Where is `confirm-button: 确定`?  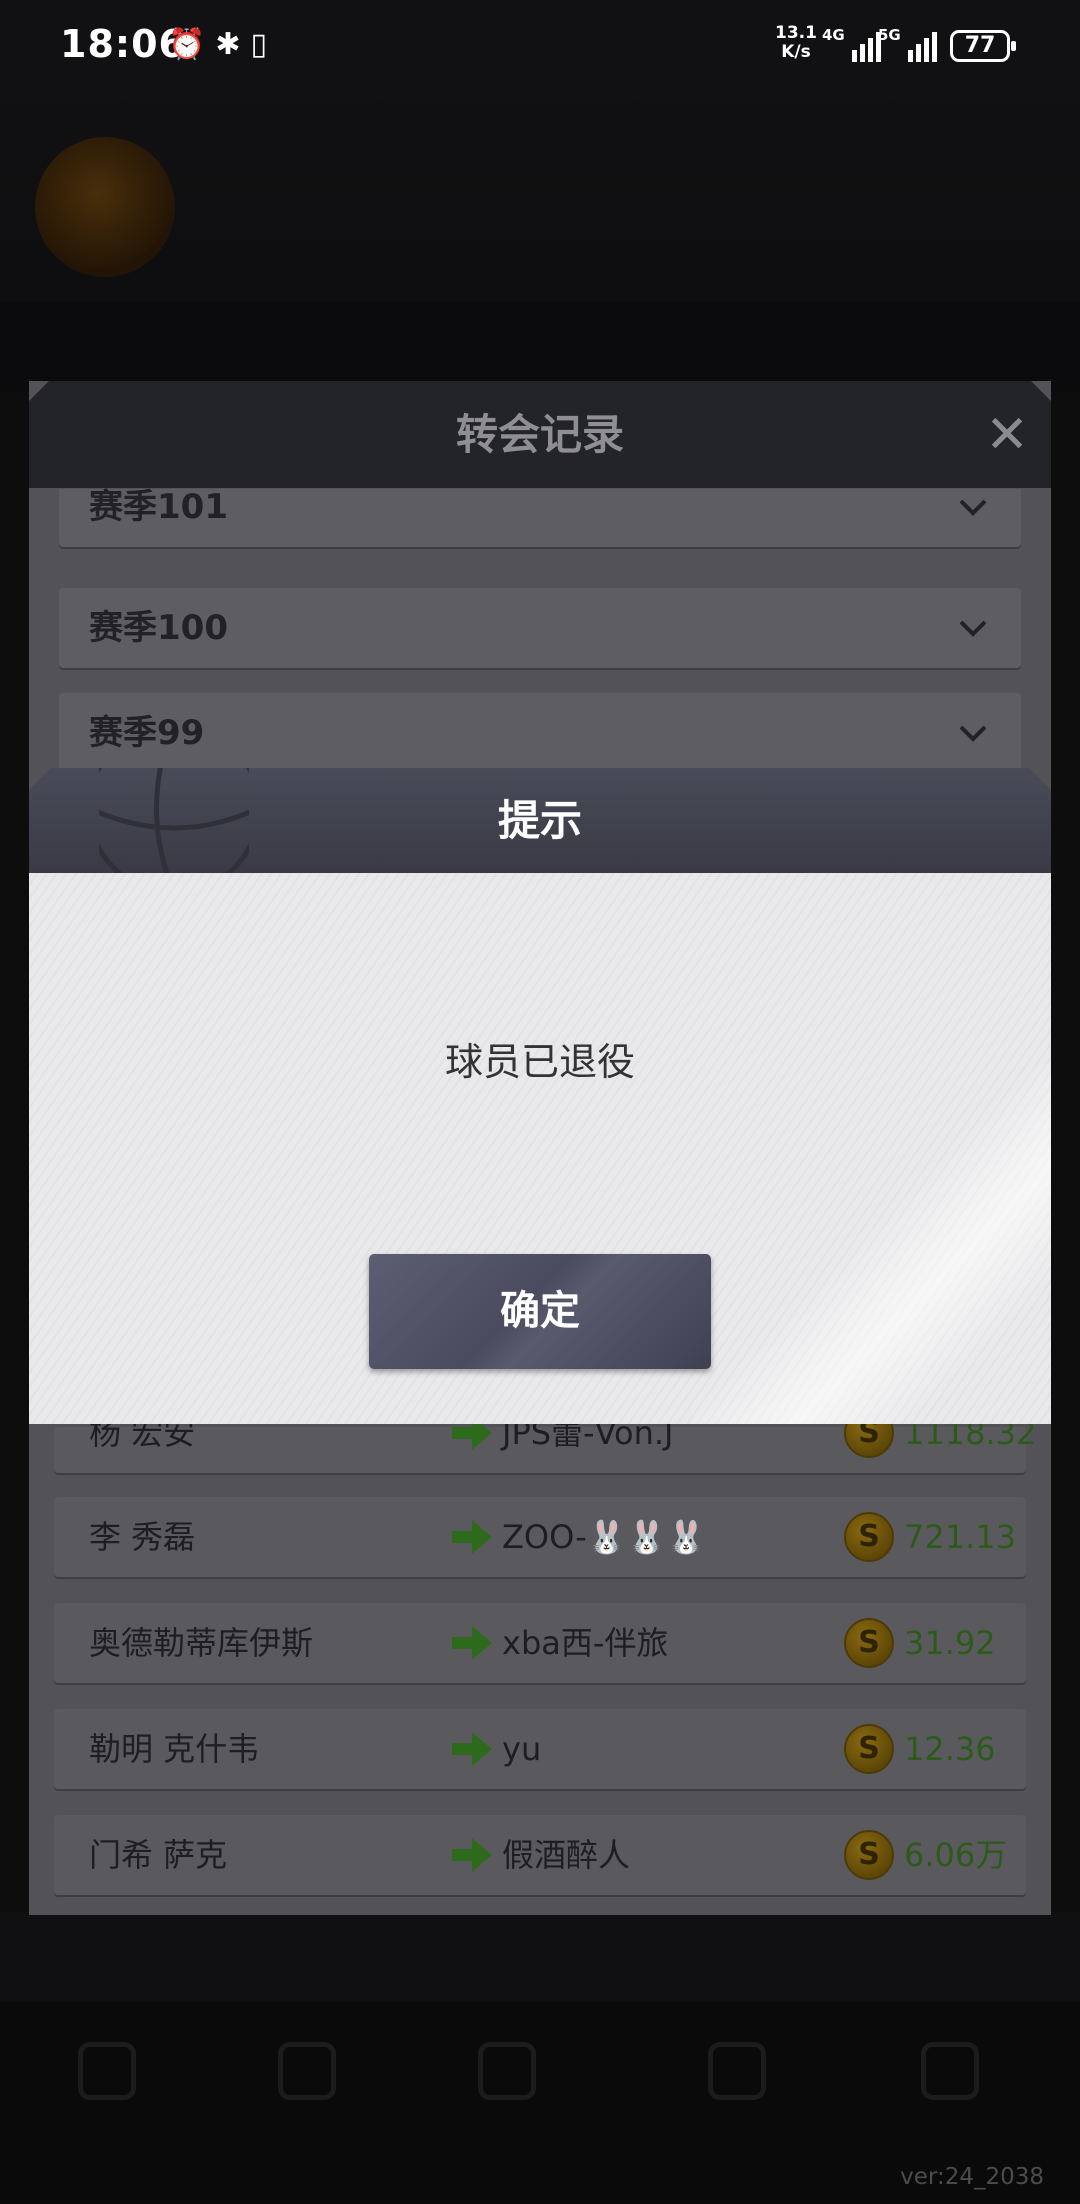
confirm-button: 确定 is located at coordinates (540, 1311).